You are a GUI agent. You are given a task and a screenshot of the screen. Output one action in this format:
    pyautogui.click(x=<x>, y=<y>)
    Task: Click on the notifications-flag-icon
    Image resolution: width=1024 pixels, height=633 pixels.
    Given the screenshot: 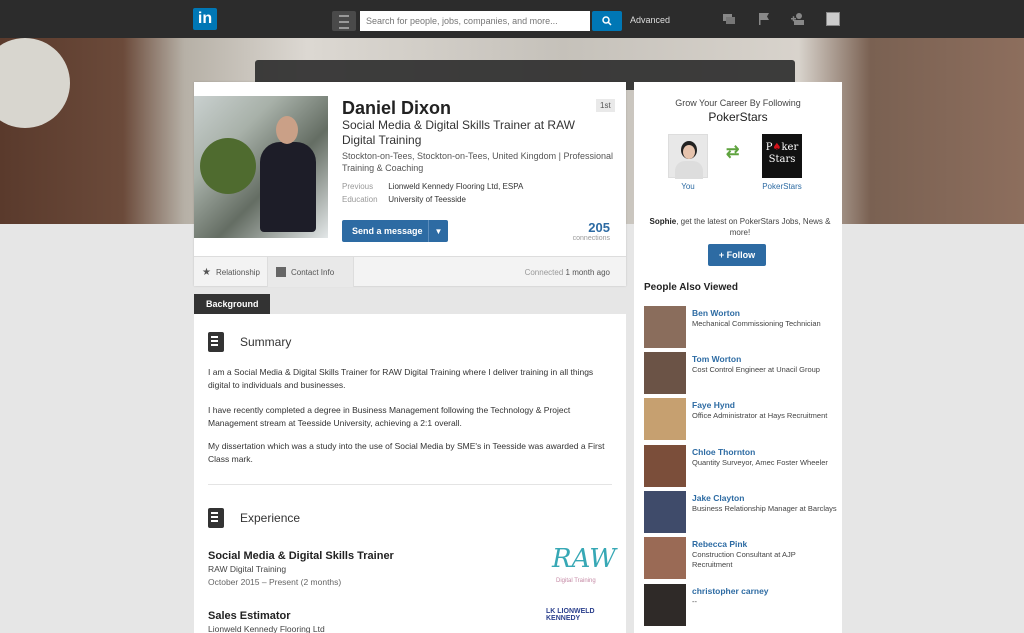 What is the action you would take?
    pyautogui.click(x=764, y=19)
    